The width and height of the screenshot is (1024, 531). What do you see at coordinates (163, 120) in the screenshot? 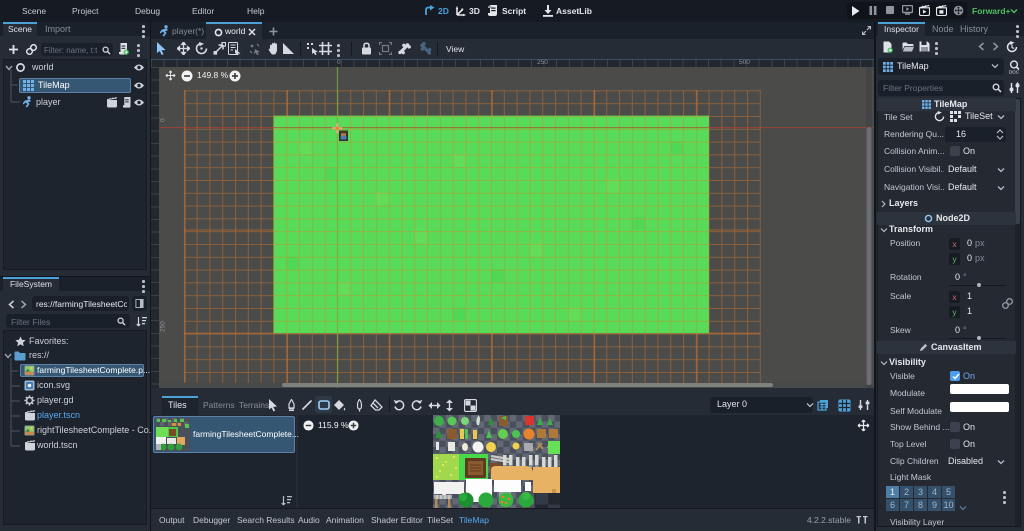
I see `svg-text: 0` at bounding box center [163, 120].